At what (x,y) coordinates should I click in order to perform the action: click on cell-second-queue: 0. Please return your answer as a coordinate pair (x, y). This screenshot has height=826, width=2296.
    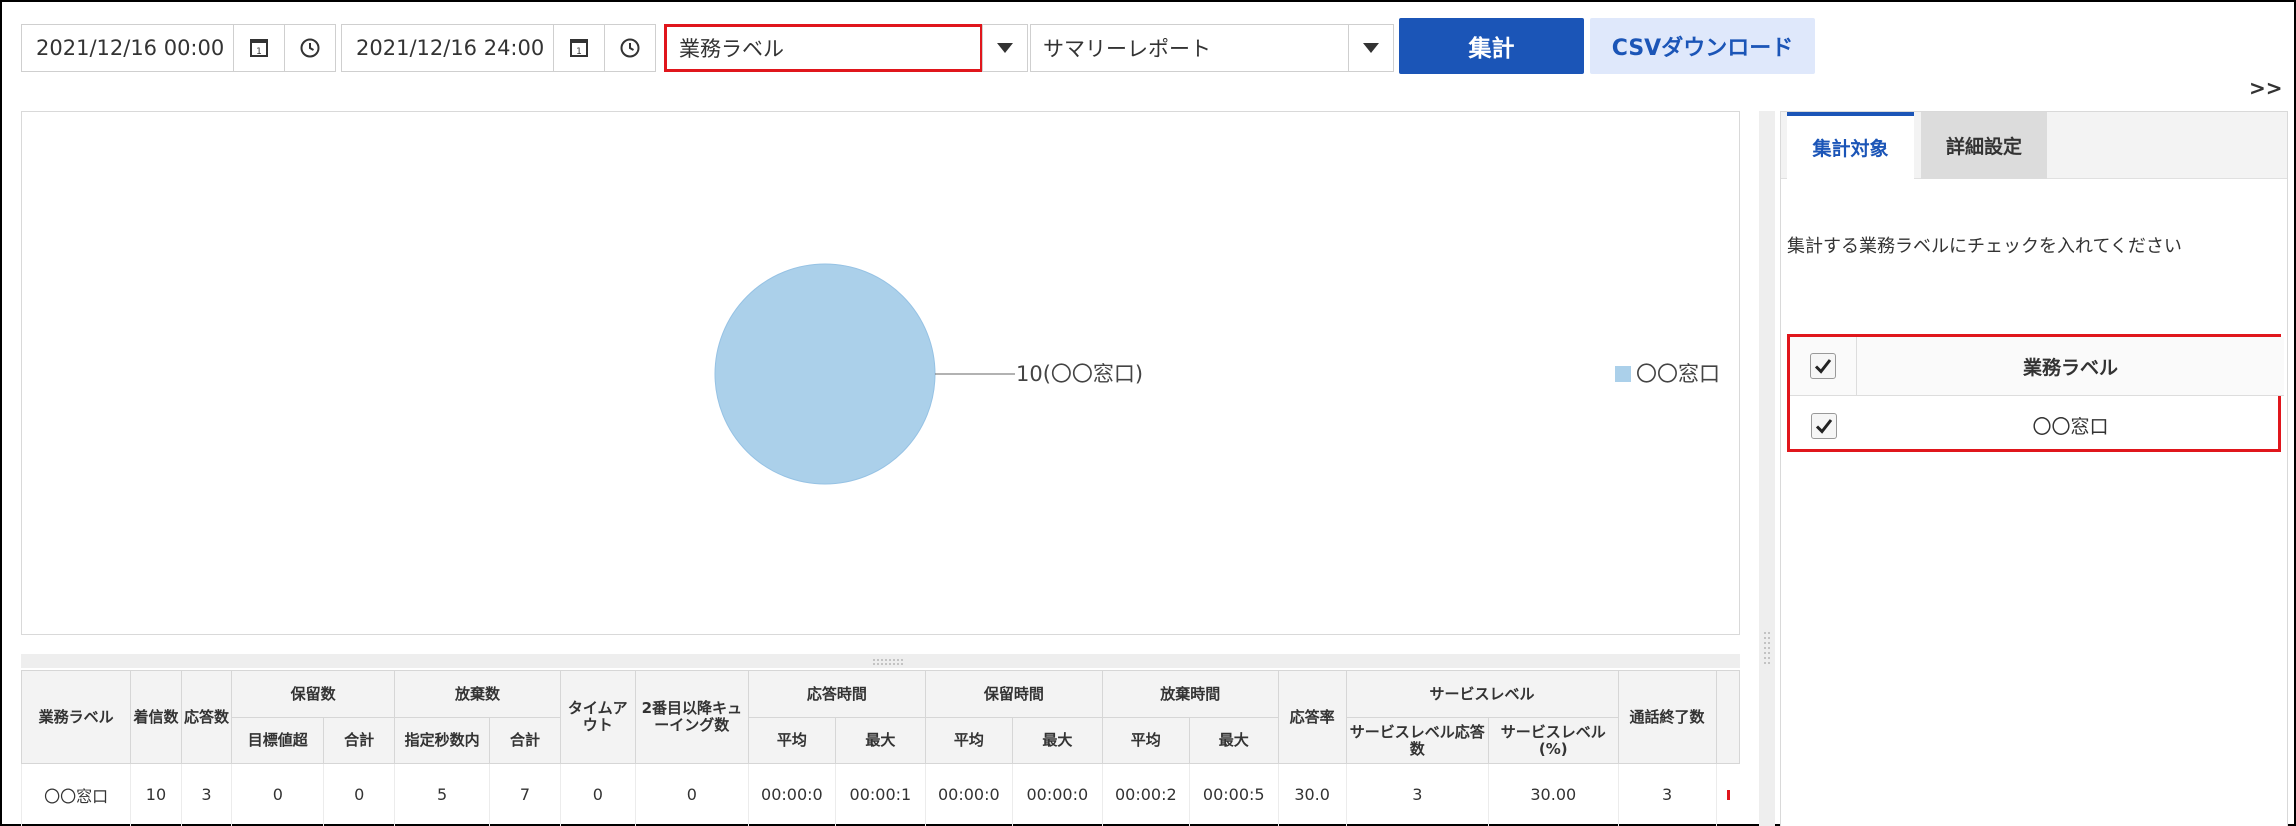
    Looking at the image, I should click on (691, 794).